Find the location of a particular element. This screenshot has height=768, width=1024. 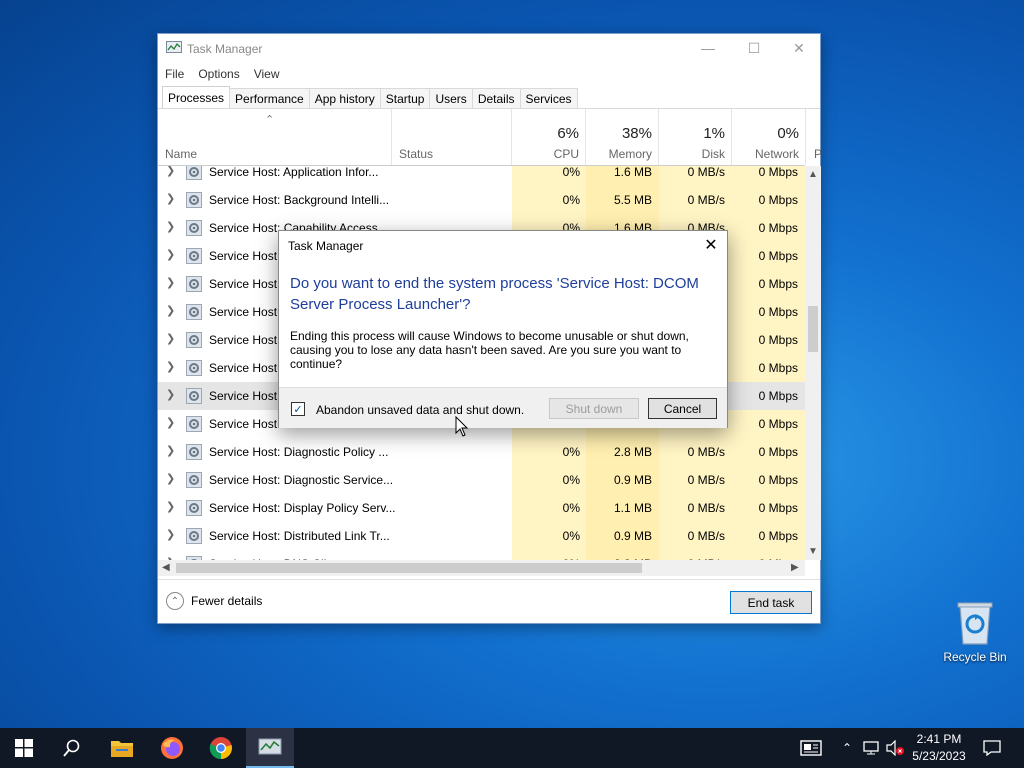

tab-startup: Startup is located at coordinates (405, 98).